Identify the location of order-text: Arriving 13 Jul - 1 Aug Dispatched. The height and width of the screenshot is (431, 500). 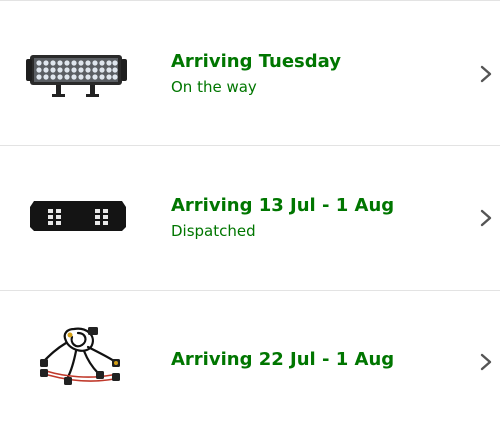
(282, 218).